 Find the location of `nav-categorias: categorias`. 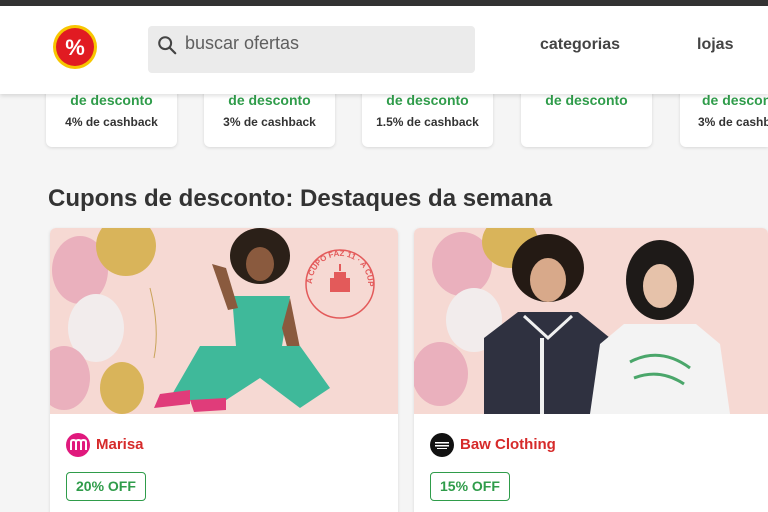

nav-categorias: categorias is located at coordinates (580, 45).